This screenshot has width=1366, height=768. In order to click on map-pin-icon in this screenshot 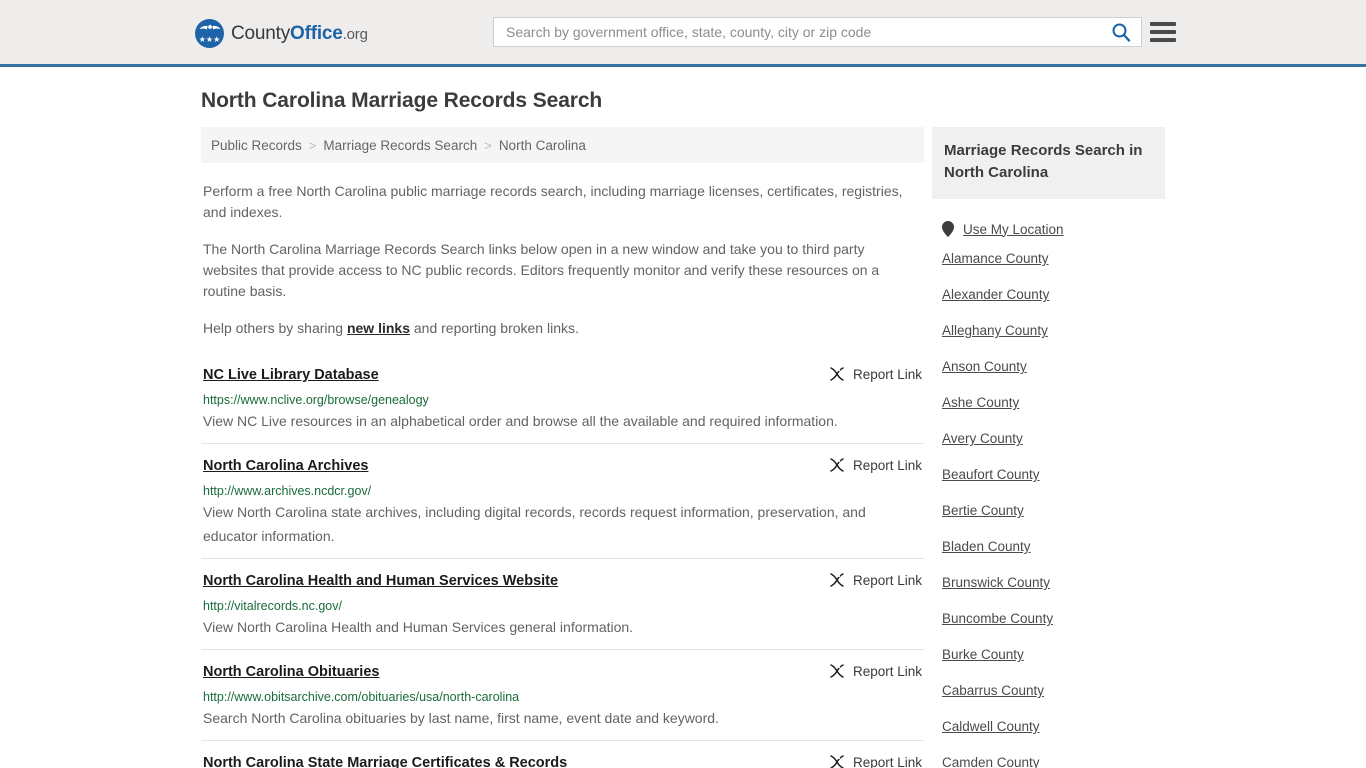, I will do `click(948, 229)`.